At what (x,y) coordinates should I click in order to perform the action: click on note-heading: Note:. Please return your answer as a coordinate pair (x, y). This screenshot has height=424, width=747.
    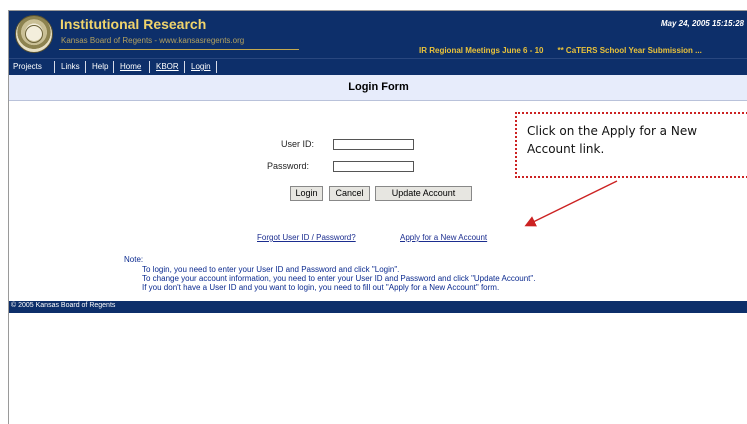
    Looking at the image, I should click on (134, 259).